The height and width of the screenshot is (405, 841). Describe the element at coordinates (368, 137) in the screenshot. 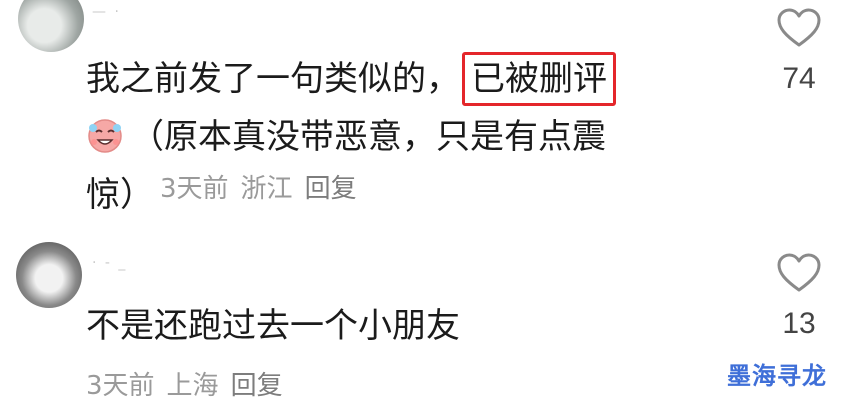

I see `comment-text-line: （原本真没带恶意，只是有点震` at that location.